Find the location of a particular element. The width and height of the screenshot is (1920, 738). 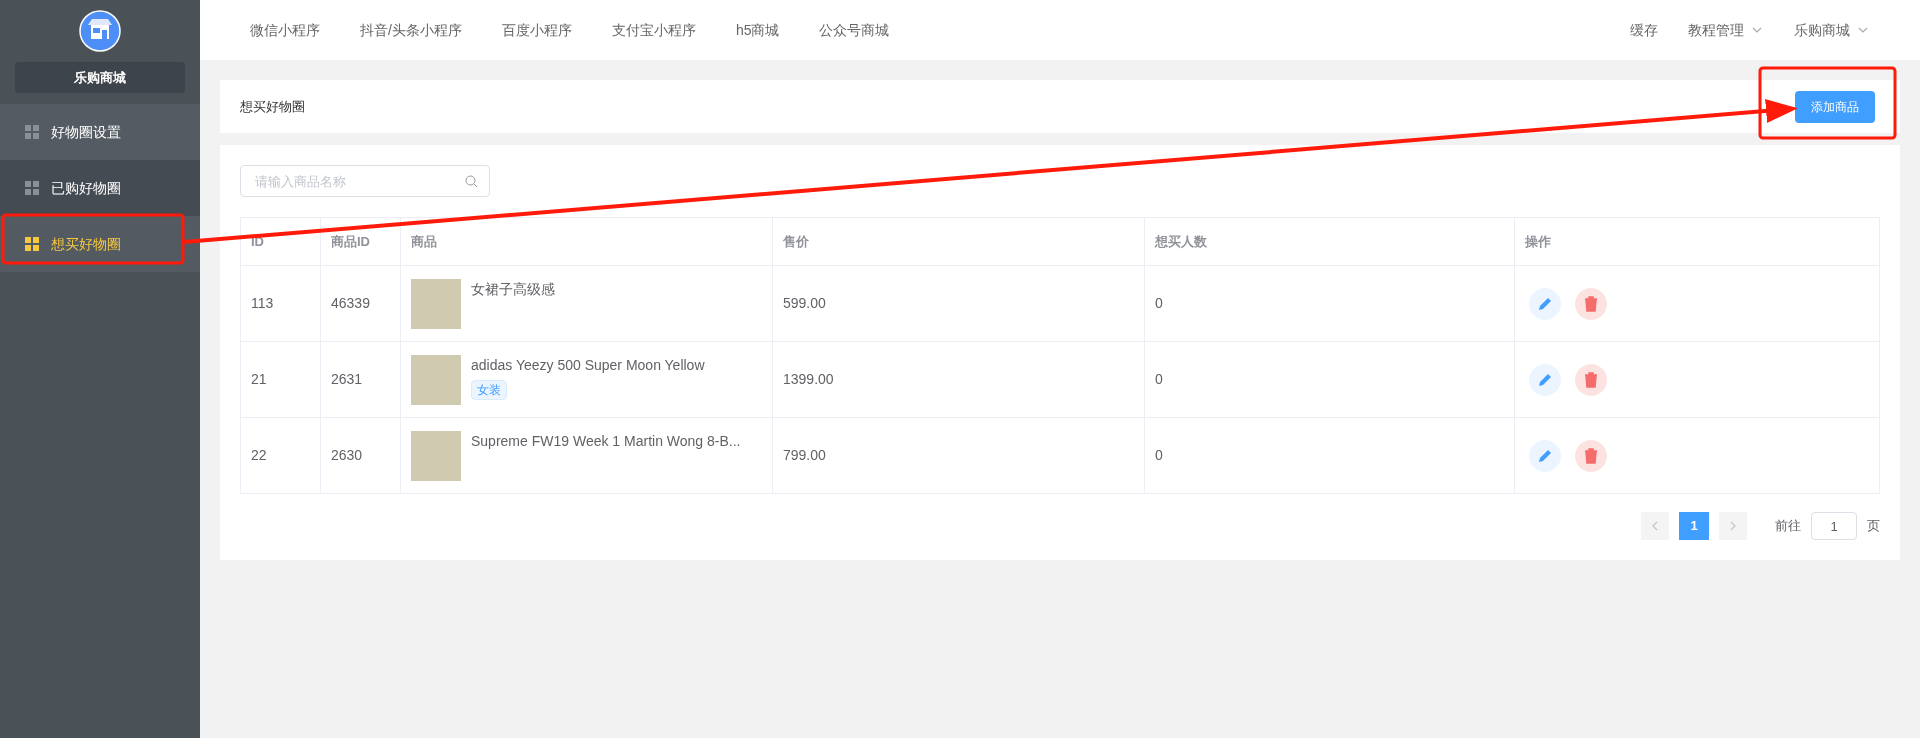

product-name: adidas Yeezy 500 Super Moon Yellow is located at coordinates (588, 365).